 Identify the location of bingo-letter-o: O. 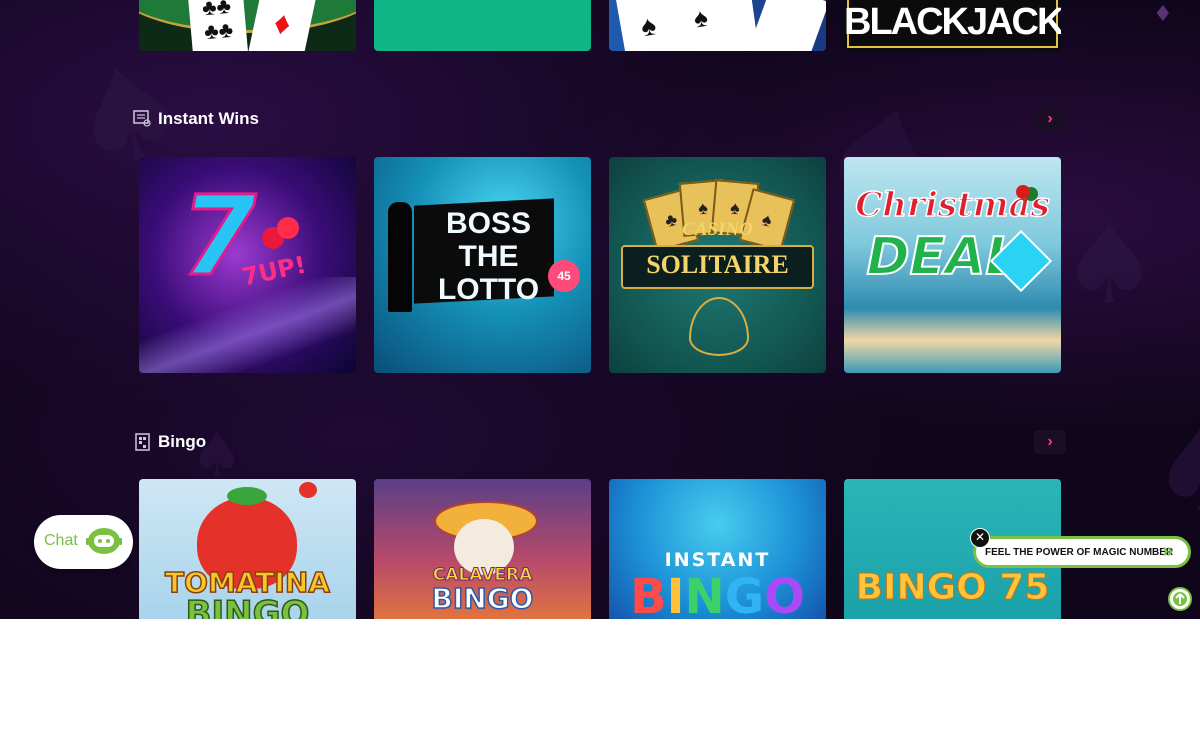
(784, 594).